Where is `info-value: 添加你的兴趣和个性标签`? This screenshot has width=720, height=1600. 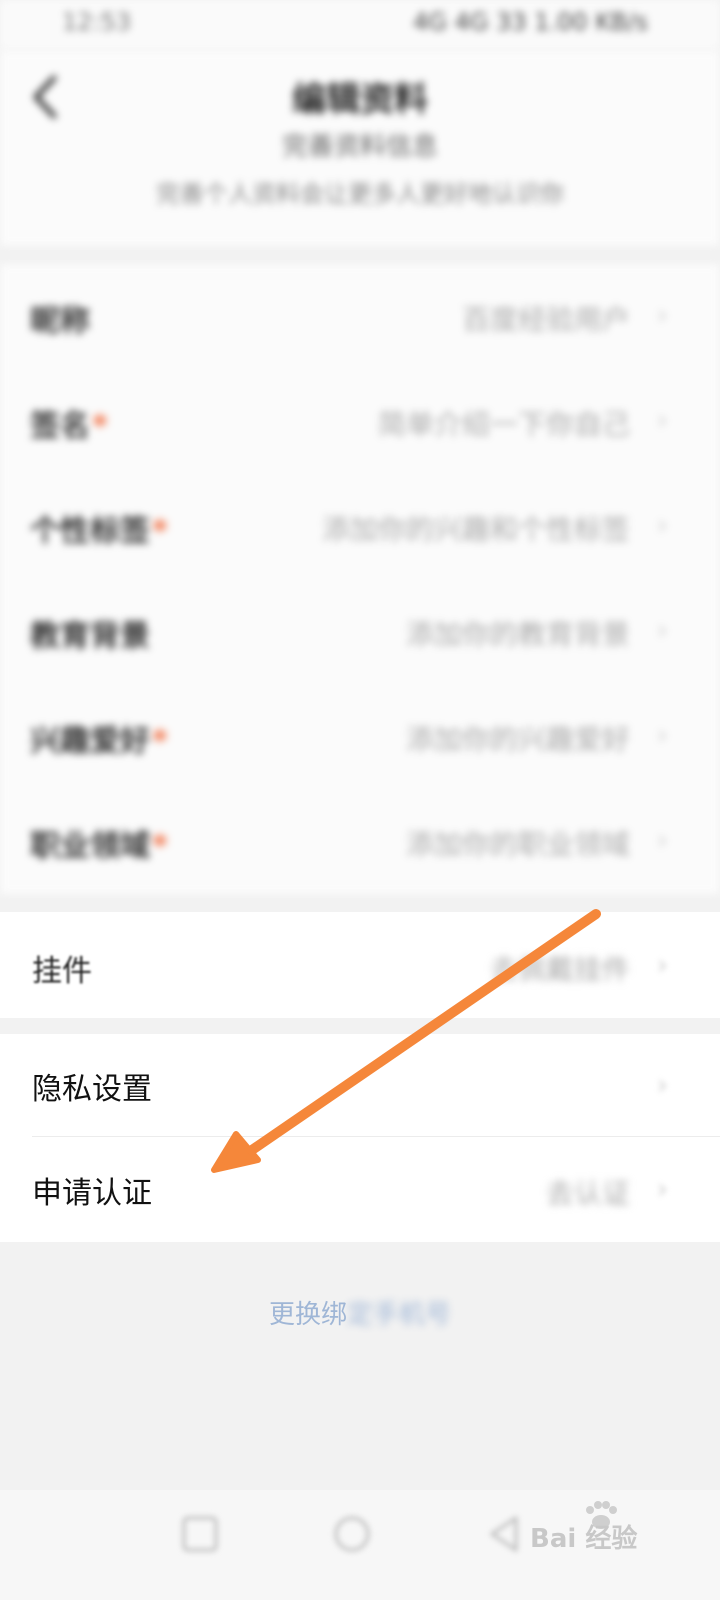
info-value: 添加你的兴趣和个性标签 is located at coordinates (475, 529).